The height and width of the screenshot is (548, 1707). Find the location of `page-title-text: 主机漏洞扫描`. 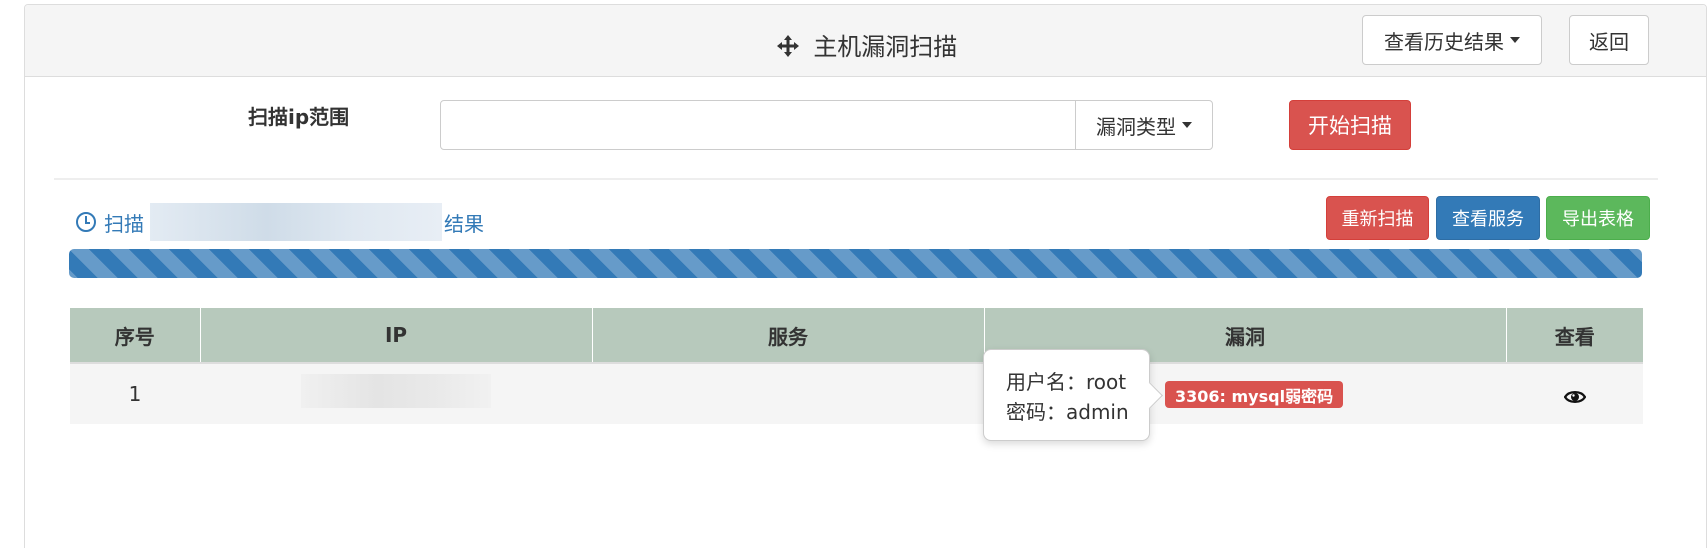

page-title-text: 主机漏洞扫描 is located at coordinates (885, 47).